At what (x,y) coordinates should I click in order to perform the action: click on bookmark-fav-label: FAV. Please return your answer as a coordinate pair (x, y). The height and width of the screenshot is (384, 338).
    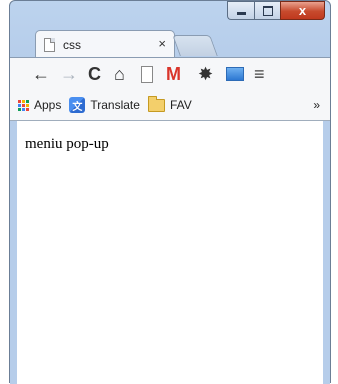
    Looking at the image, I should click on (180, 105).